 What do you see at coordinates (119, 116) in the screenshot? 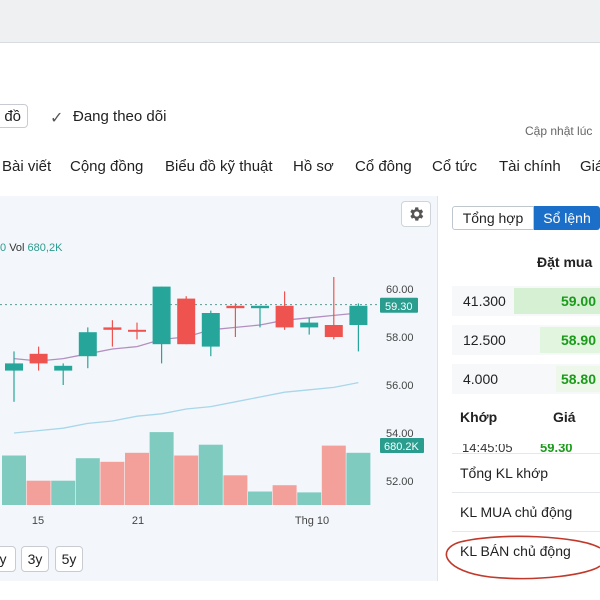
I see `follow-button: Đang theo dõi` at bounding box center [119, 116].